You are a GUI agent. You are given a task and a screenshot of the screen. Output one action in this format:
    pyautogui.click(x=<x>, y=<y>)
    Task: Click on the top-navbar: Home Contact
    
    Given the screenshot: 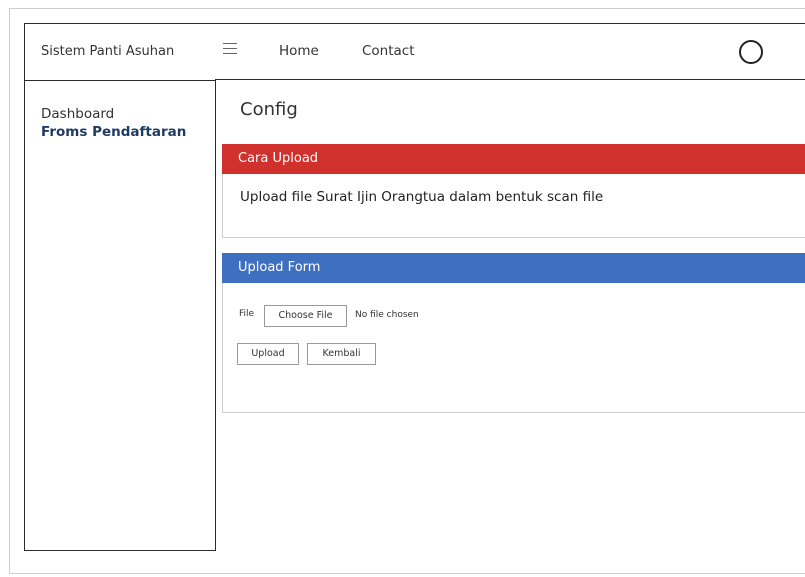 What is the action you would take?
    pyautogui.click(x=510, y=51)
    